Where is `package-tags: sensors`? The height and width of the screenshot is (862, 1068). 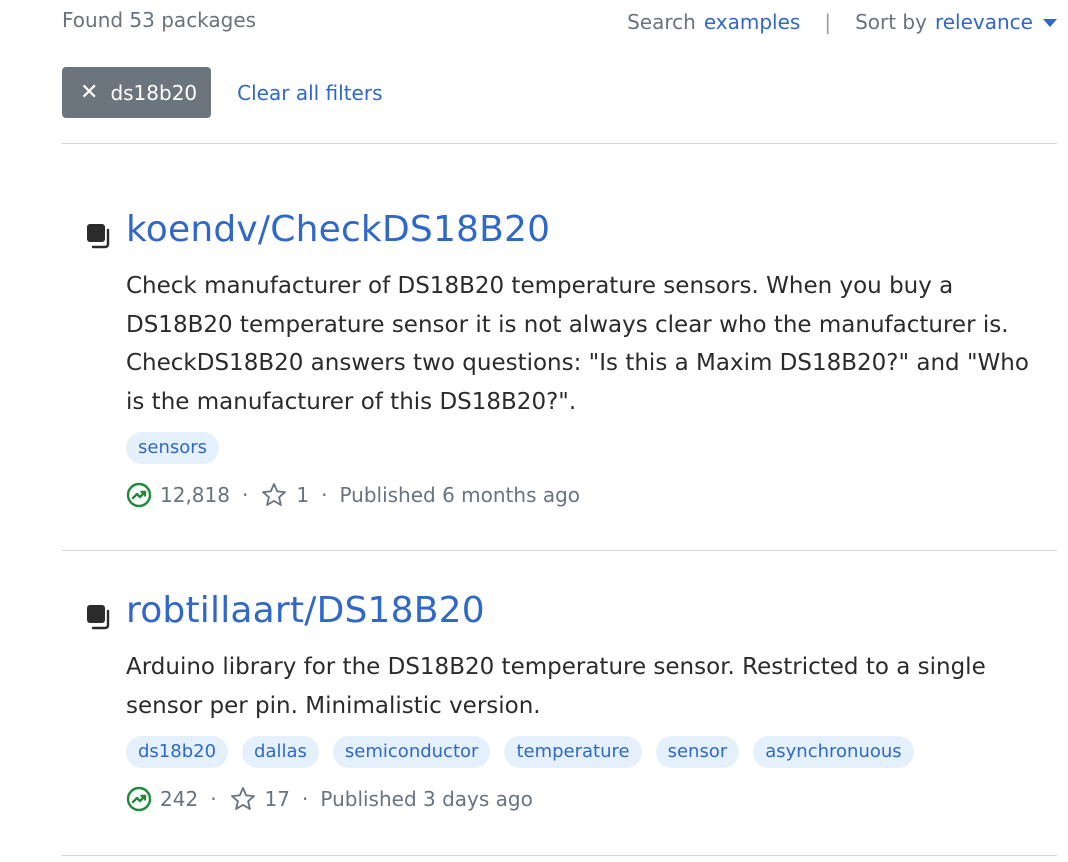 package-tags: sensors is located at coordinates (173, 448).